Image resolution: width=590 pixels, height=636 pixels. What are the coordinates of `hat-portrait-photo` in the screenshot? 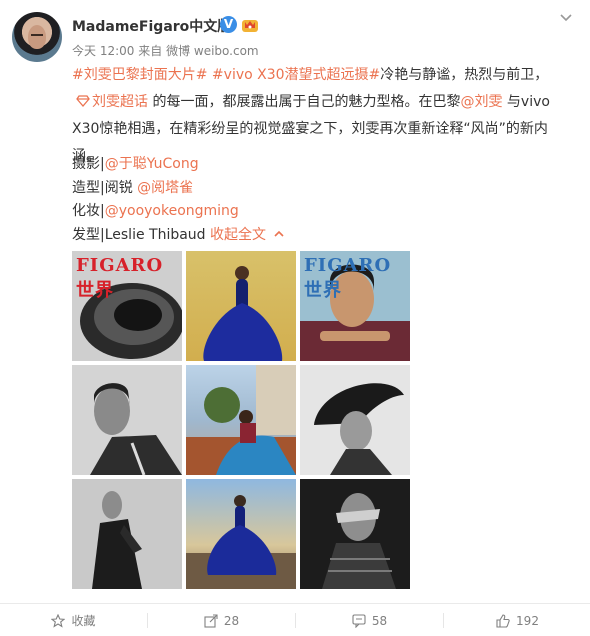 It's located at (359, 429).